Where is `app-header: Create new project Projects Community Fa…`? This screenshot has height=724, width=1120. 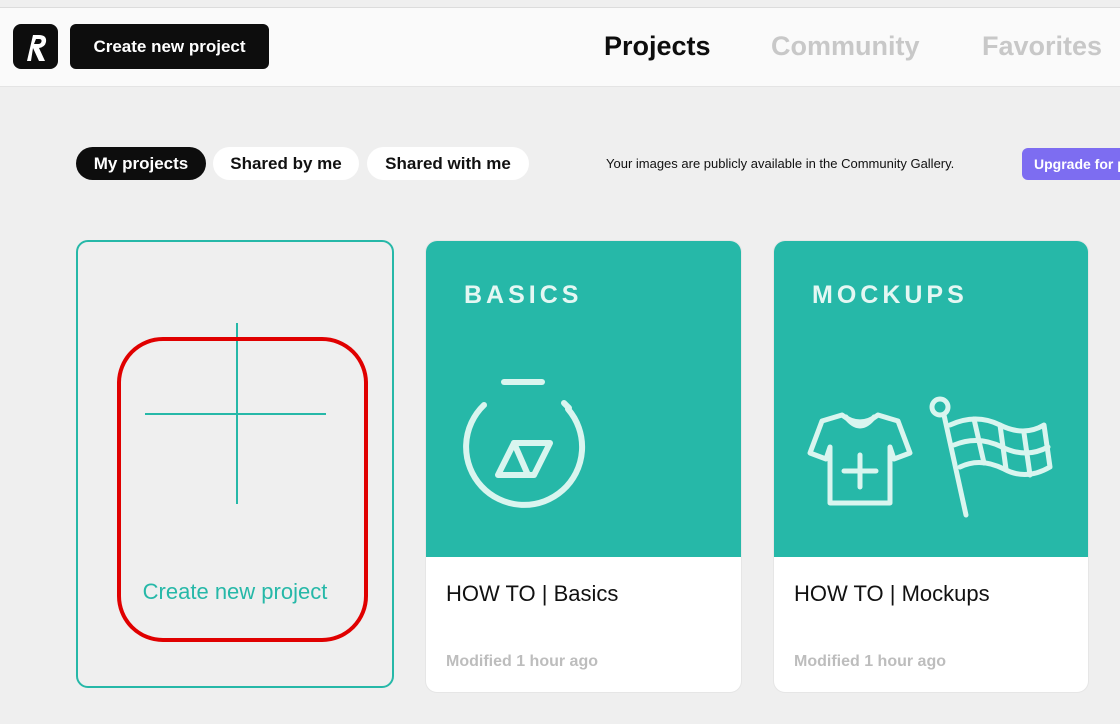 app-header: Create new project Projects Community Fa… is located at coordinates (560, 47).